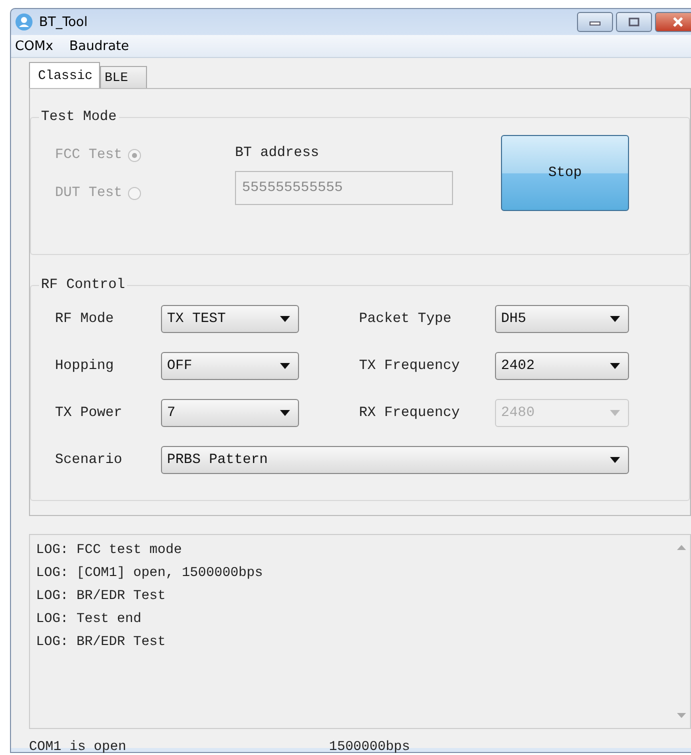 Image resolution: width=691 pixels, height=755 pixels. What do you see at coordinates (395, 460) in the screenshot?
I see `dropdown: PRBS Pattern` at bounding box center [395, 460].